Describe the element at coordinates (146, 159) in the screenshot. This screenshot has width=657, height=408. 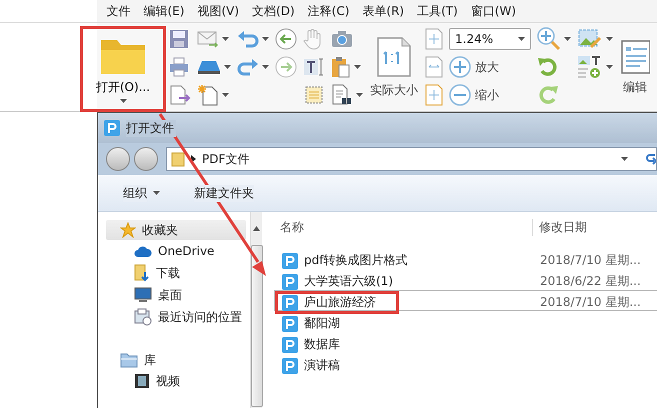
I see `forward-button` at that location.